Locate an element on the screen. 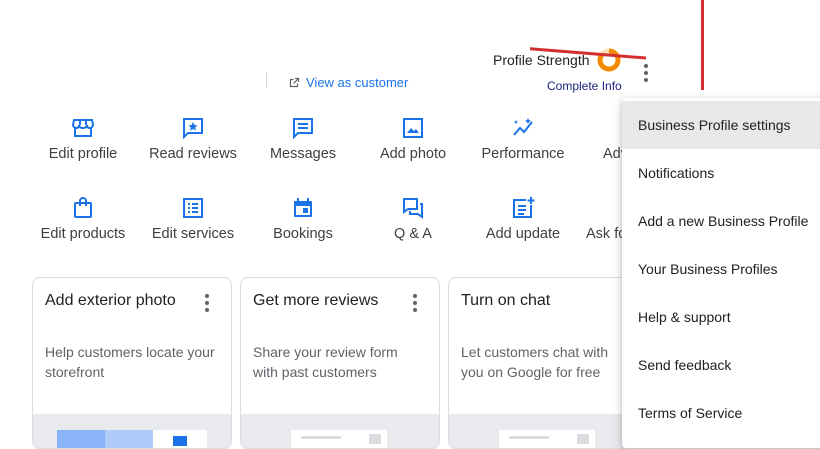 The width and height of the screenshot is (820, 449). calendar-icon is located at coordinates (303, 207).